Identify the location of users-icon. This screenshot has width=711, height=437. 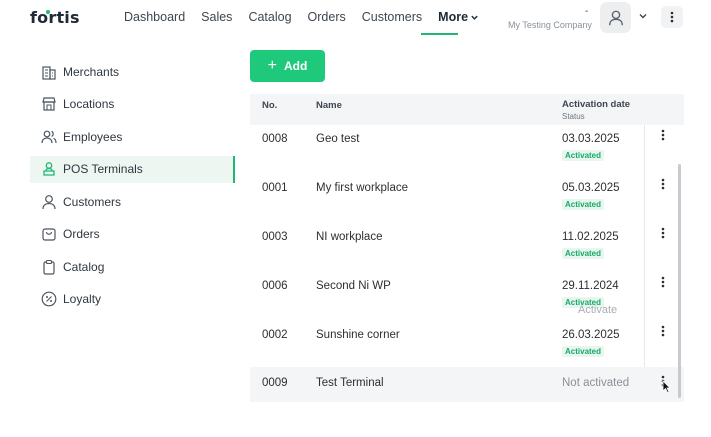
(48, 136).